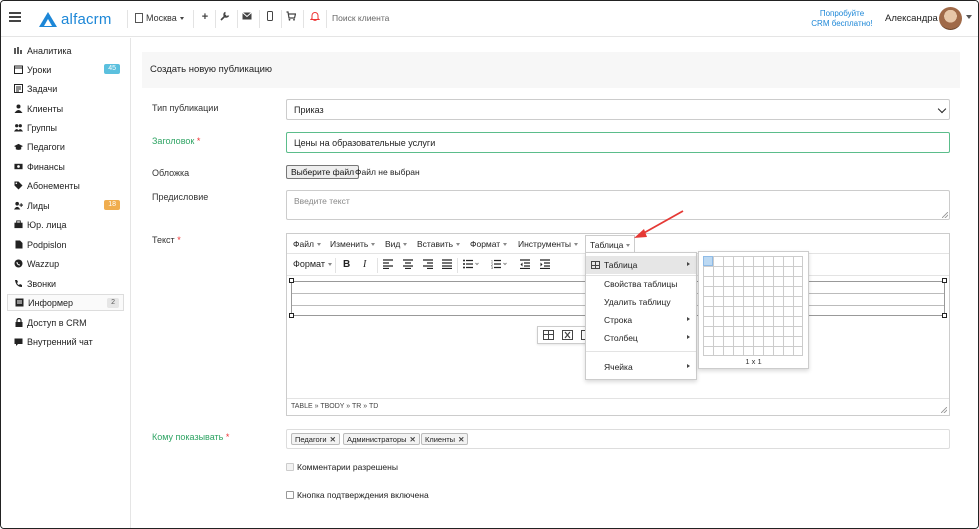  I want to click on annotation-arrow-icon, so click(659, 224).